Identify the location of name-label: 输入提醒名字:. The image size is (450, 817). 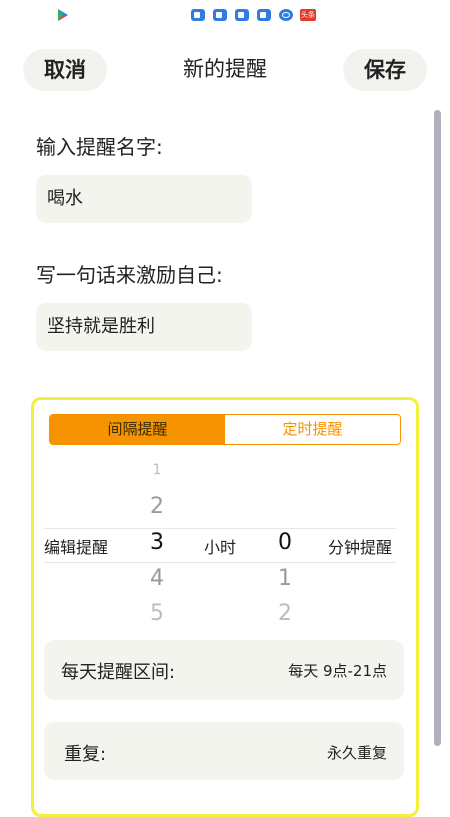
(99, 147).